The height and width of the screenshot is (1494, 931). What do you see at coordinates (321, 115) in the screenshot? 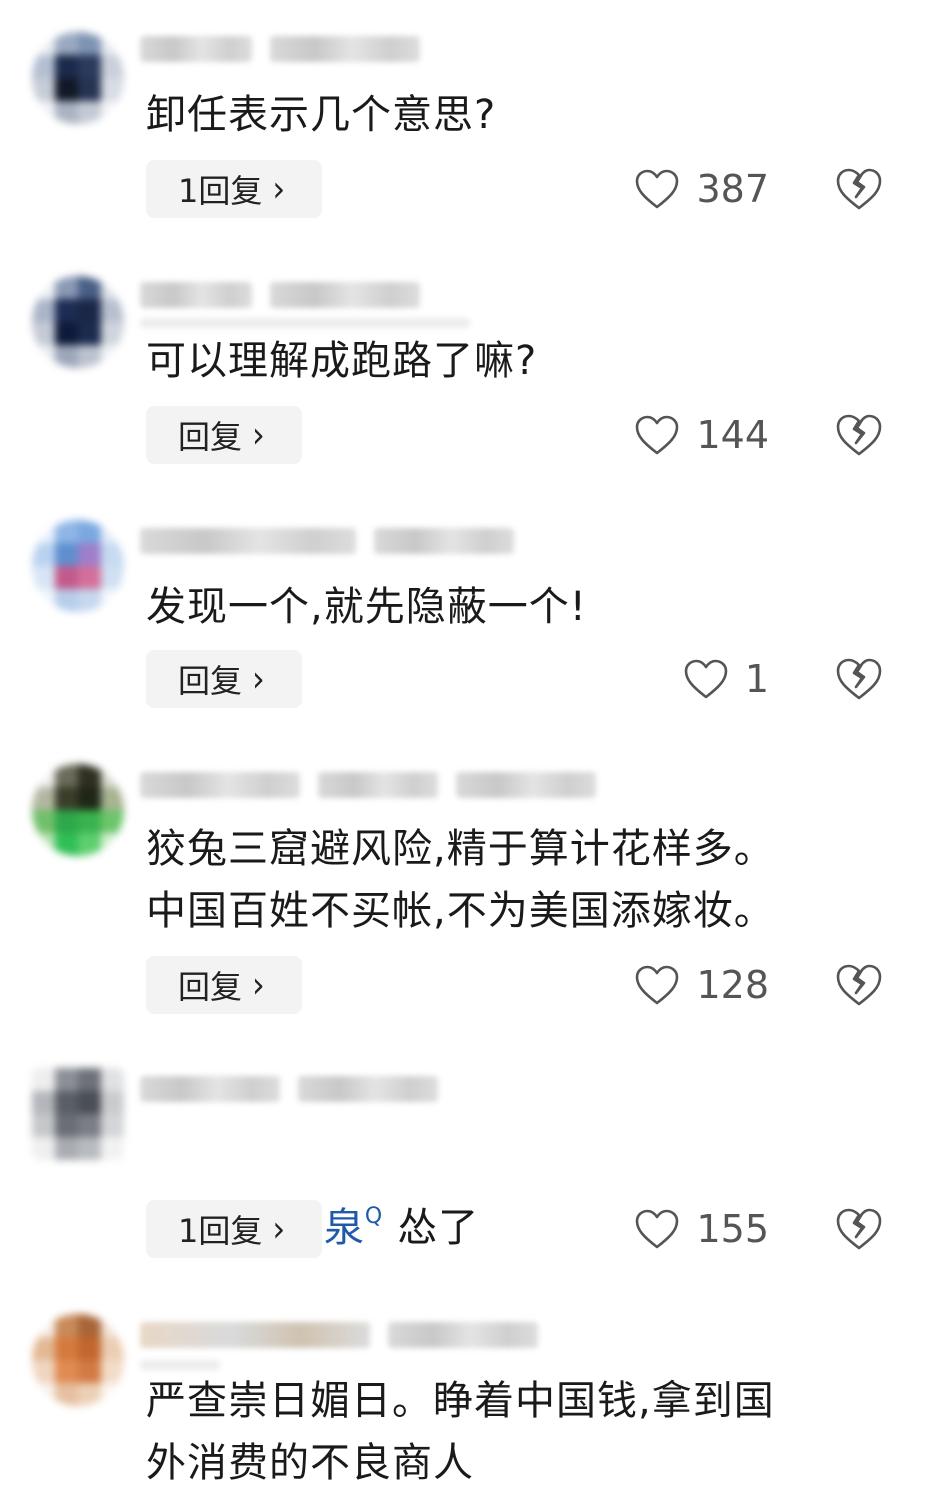
I see `comment-text: 卸任表示几个意思?` at bounding box center [321, 115].